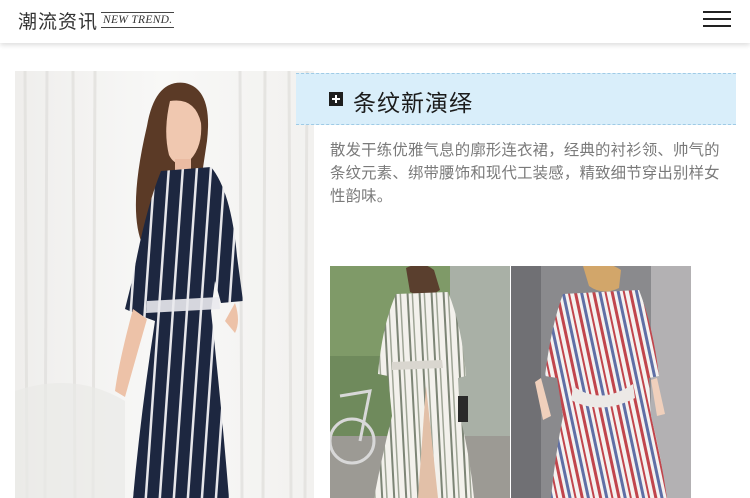  Describe the element at coordinates (717, 19) in the screenshot. I see `hamburger-menu-icon` at that location.